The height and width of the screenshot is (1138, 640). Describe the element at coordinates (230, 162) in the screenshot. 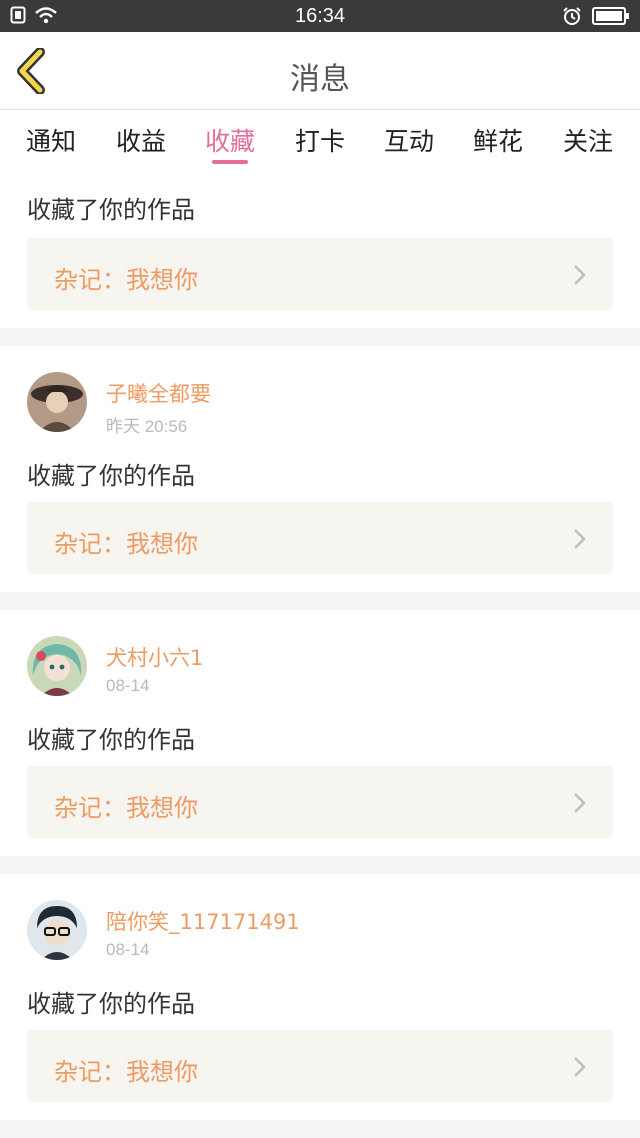

I see `active-tab-indicator` at that location.